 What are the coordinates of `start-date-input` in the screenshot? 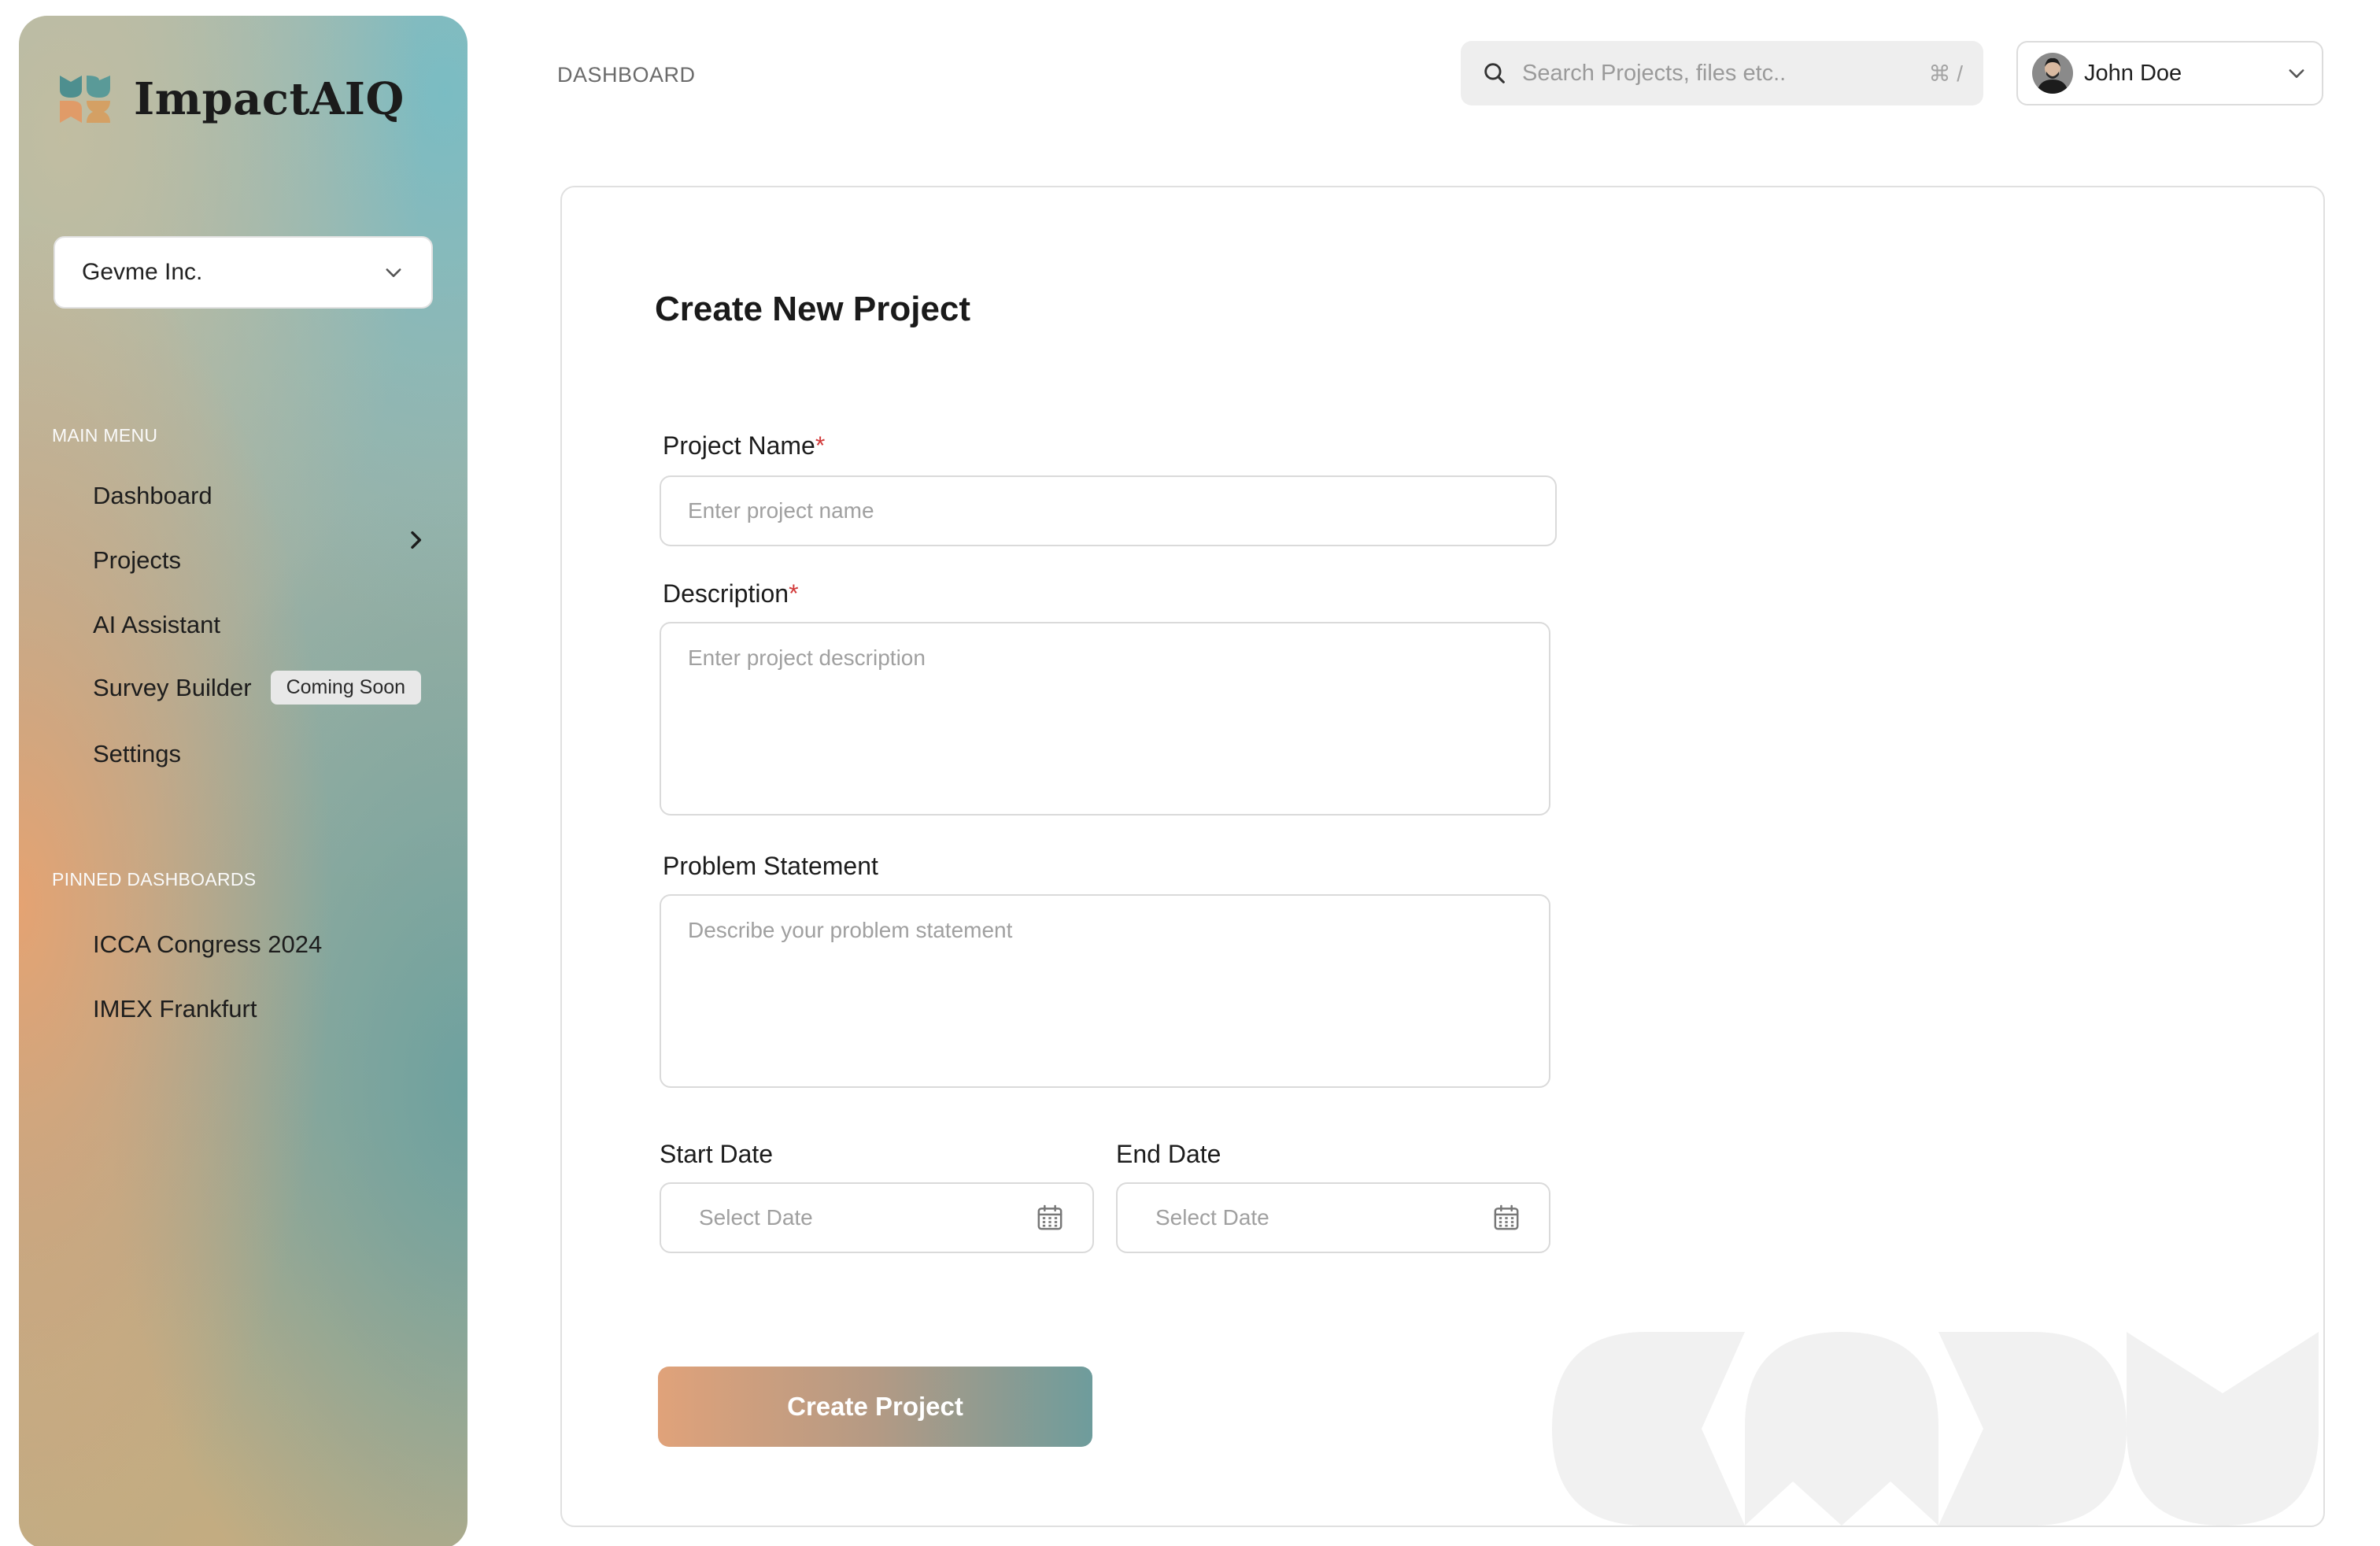 It's located at (817, 1217).